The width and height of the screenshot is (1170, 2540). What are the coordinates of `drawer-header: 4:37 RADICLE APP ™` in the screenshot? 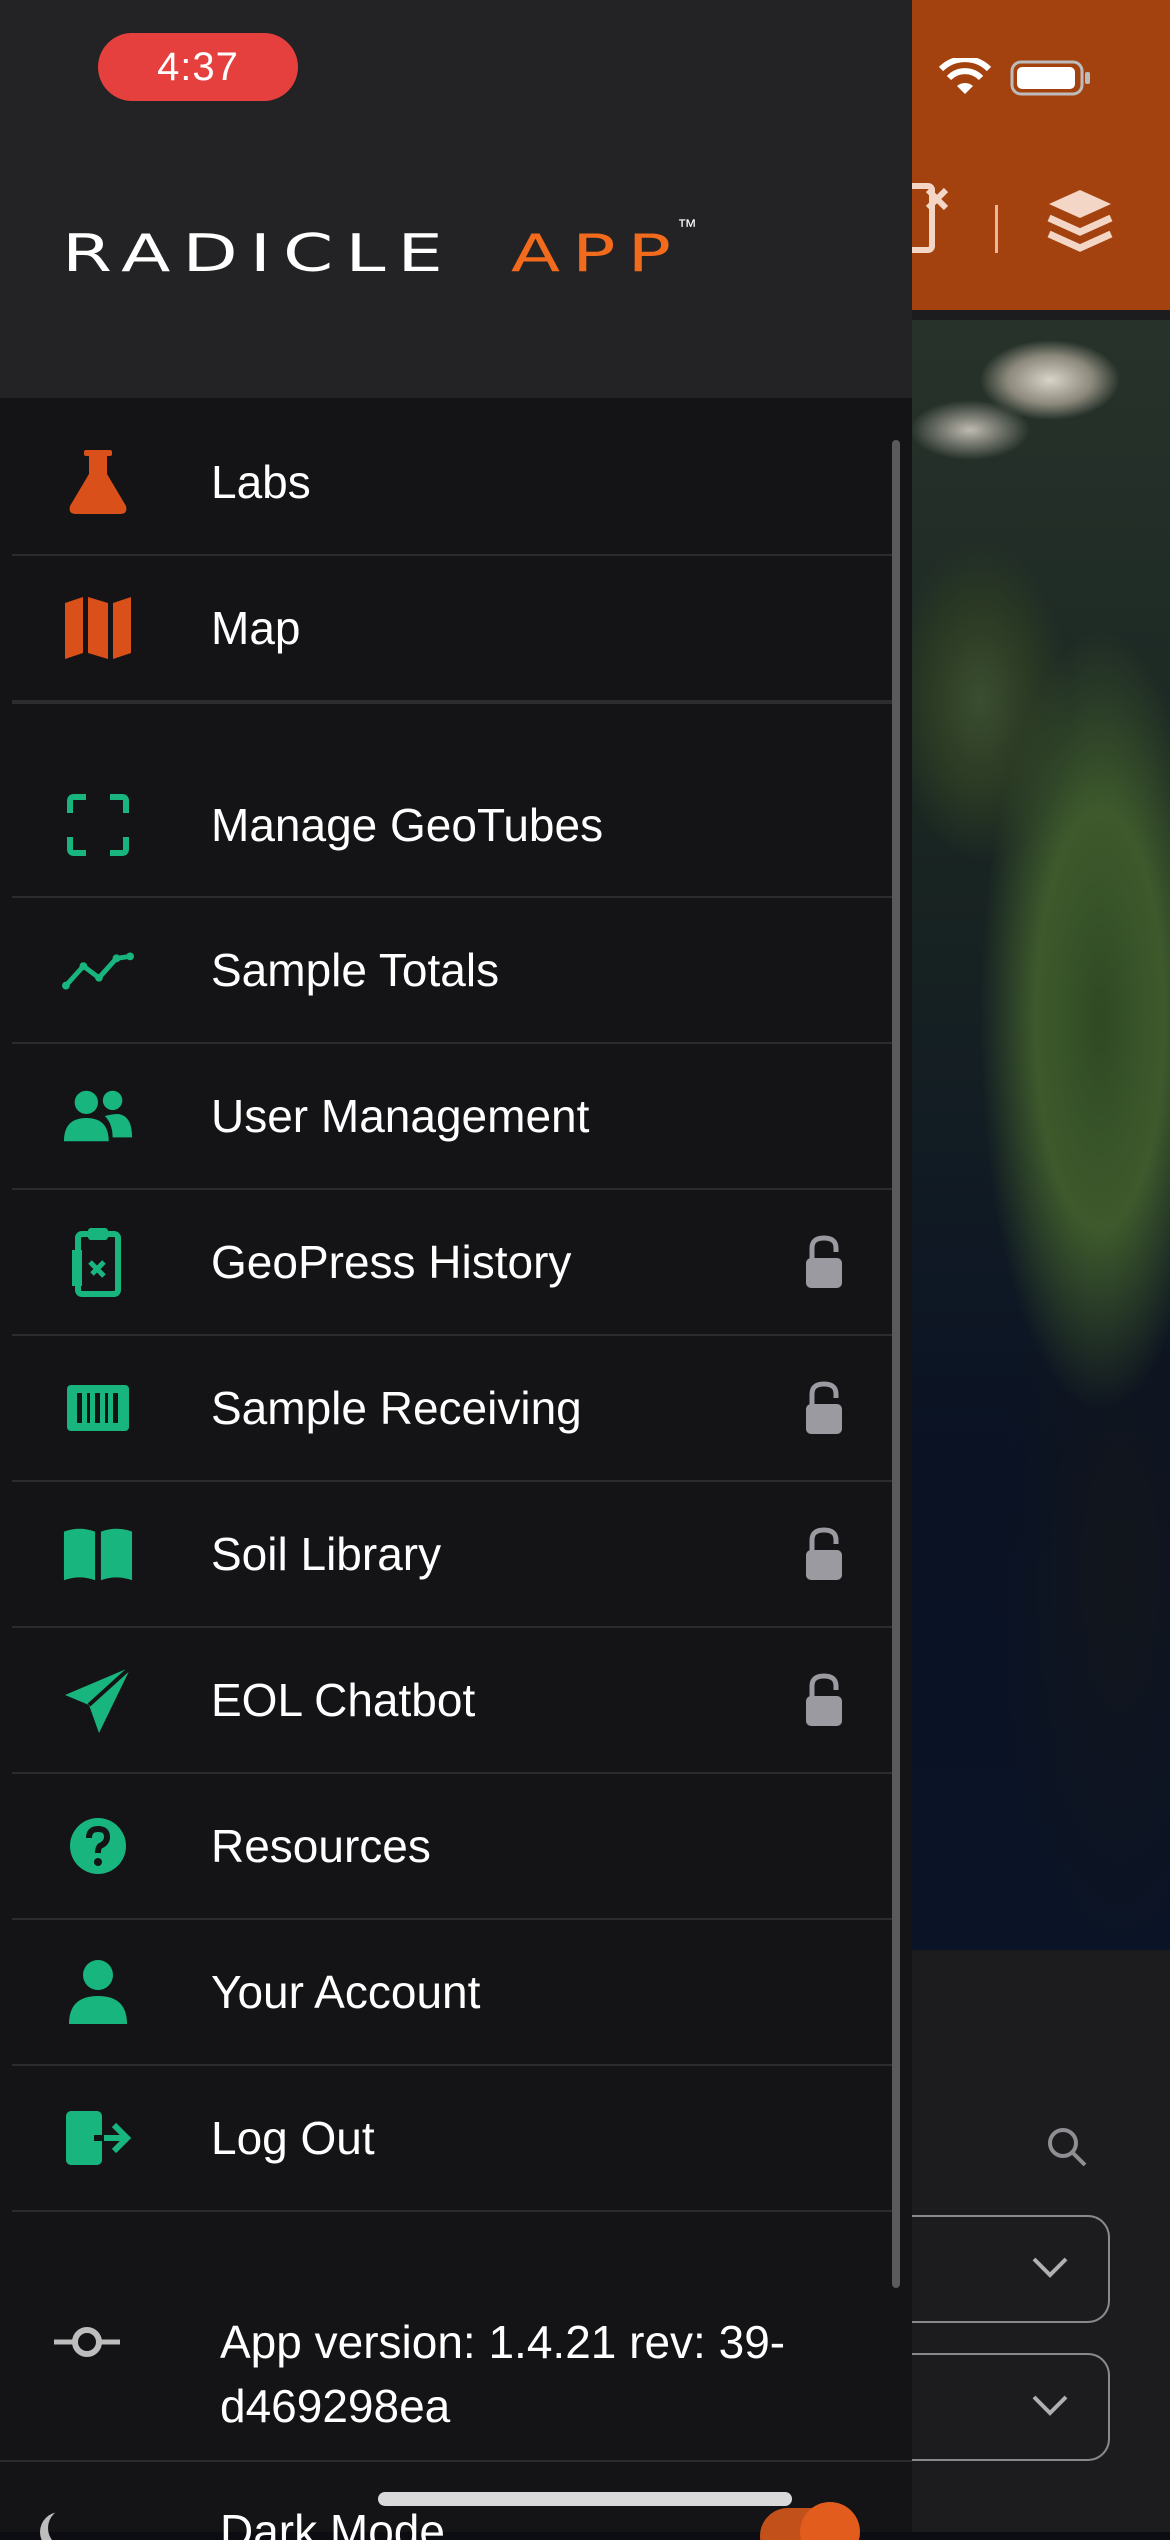 It's located at (456, 199).